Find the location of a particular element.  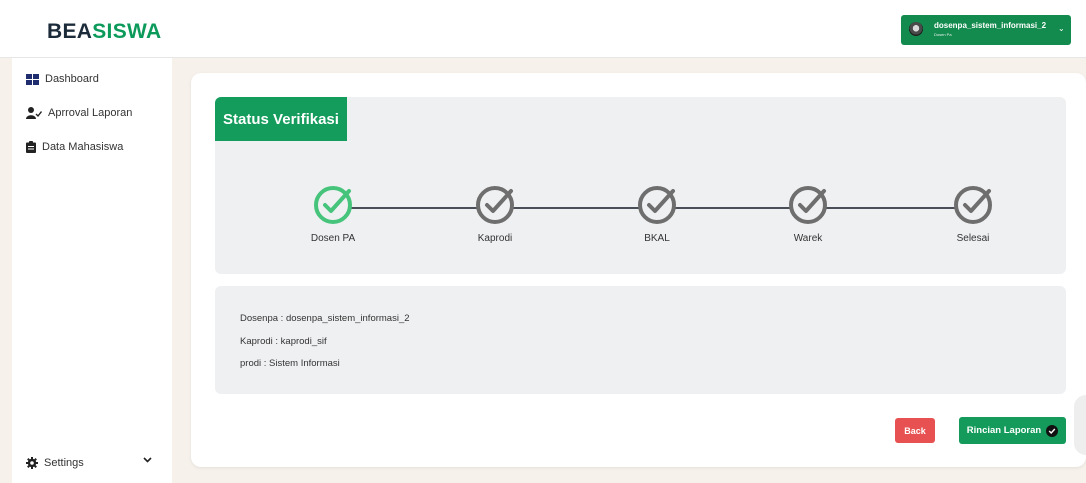

sidebar-item-data-mahasiswa: Data Mahasiswa is located at coordinates (74, 147).